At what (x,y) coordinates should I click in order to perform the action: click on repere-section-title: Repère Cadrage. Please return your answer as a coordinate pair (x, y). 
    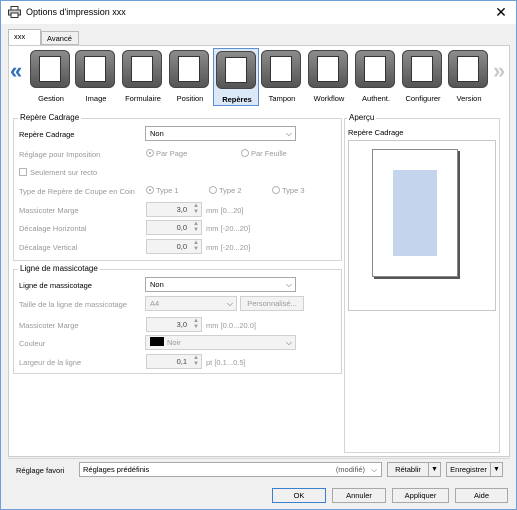
    Looking at the image, I should click on (50, 117).